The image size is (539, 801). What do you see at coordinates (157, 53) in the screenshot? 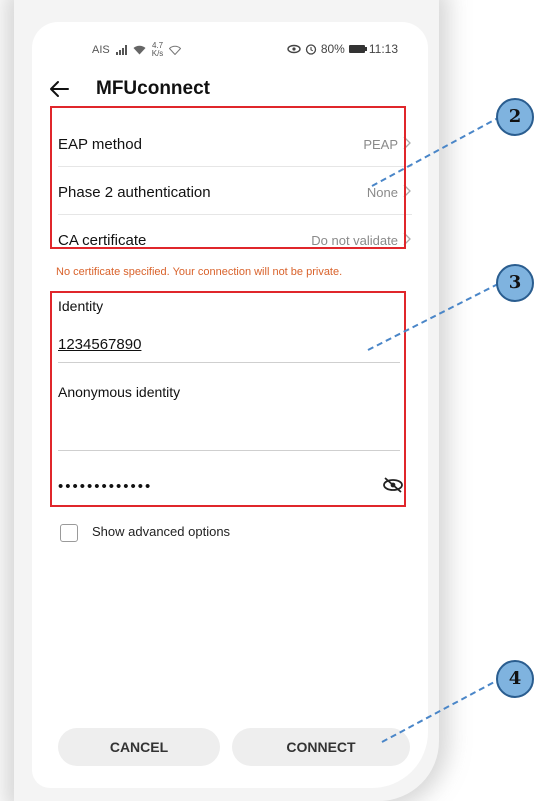
I see `speed-unit: K/s` at bounding box center [157, 53].